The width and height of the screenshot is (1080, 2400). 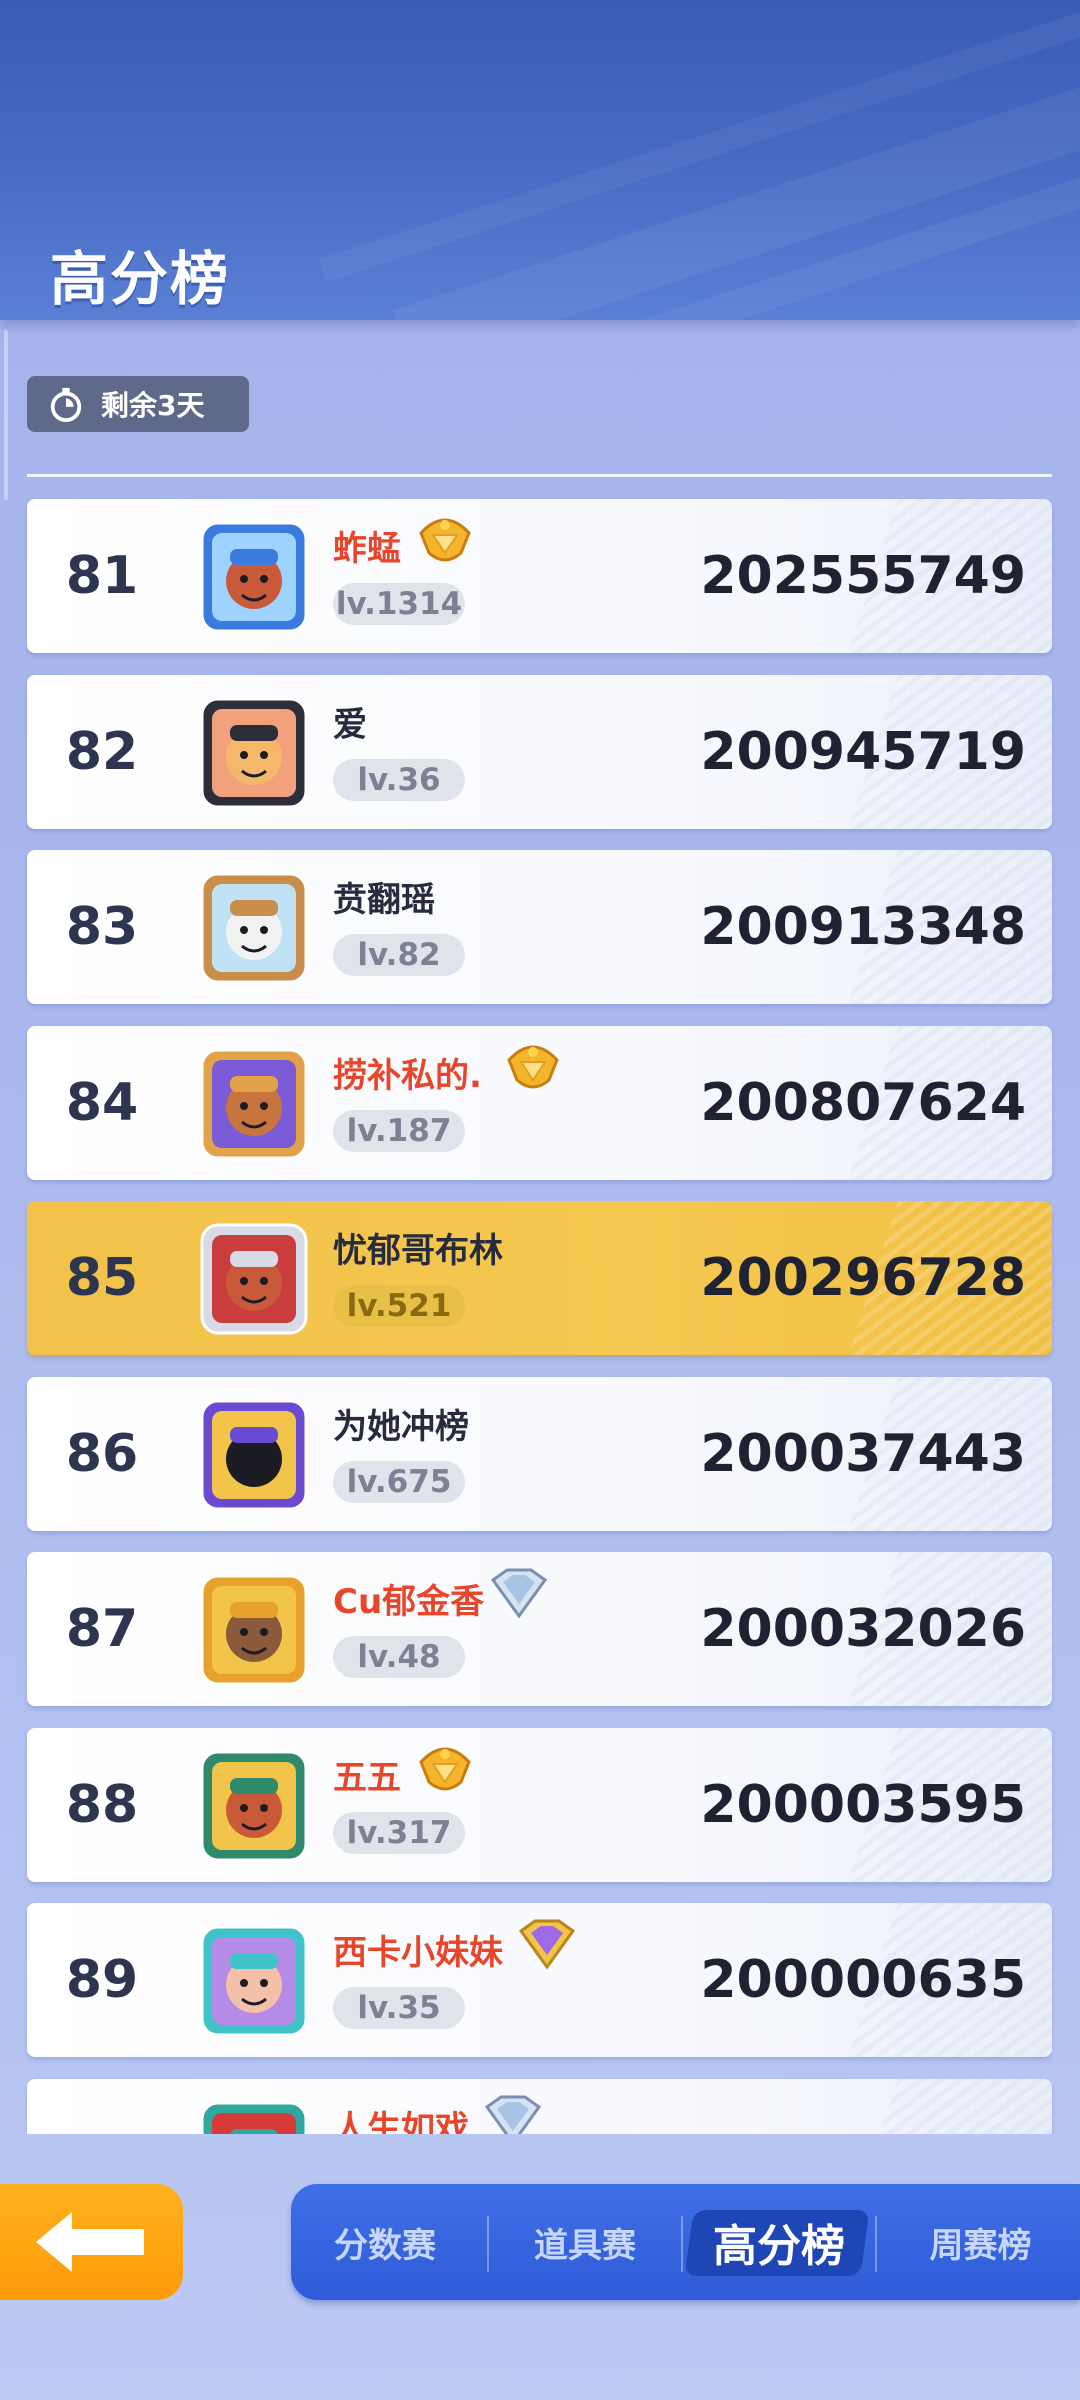 What do you see at coordinates (102, 1629) in the screenshot?
I see `rank-number: 87` at bounding box center [102, 1629].